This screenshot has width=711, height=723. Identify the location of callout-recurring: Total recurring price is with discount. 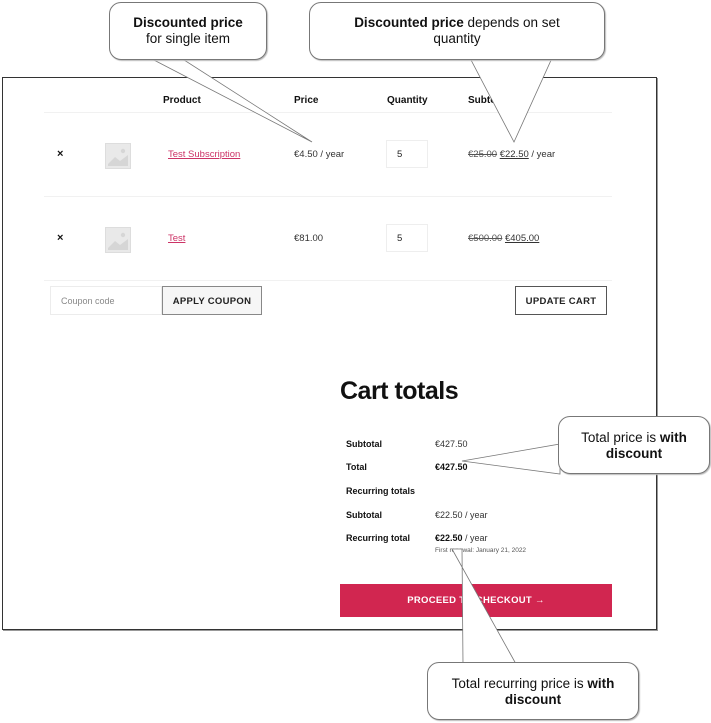
(533, 691).